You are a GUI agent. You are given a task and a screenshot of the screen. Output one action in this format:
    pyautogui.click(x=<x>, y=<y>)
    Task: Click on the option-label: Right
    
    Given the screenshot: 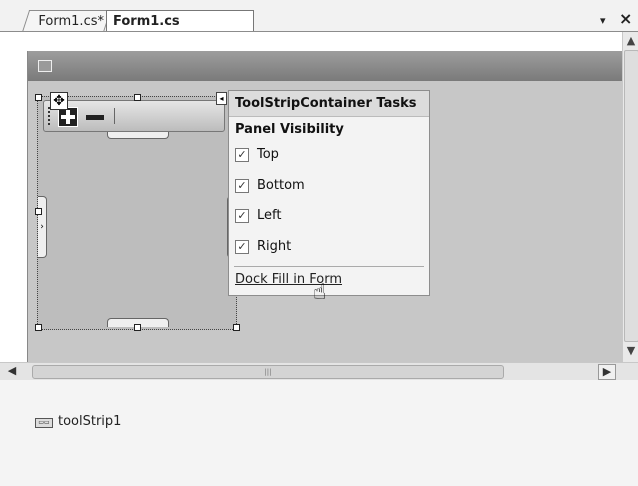 What is the action you would take?
    pyautogui.click(x=274, y=246)
    